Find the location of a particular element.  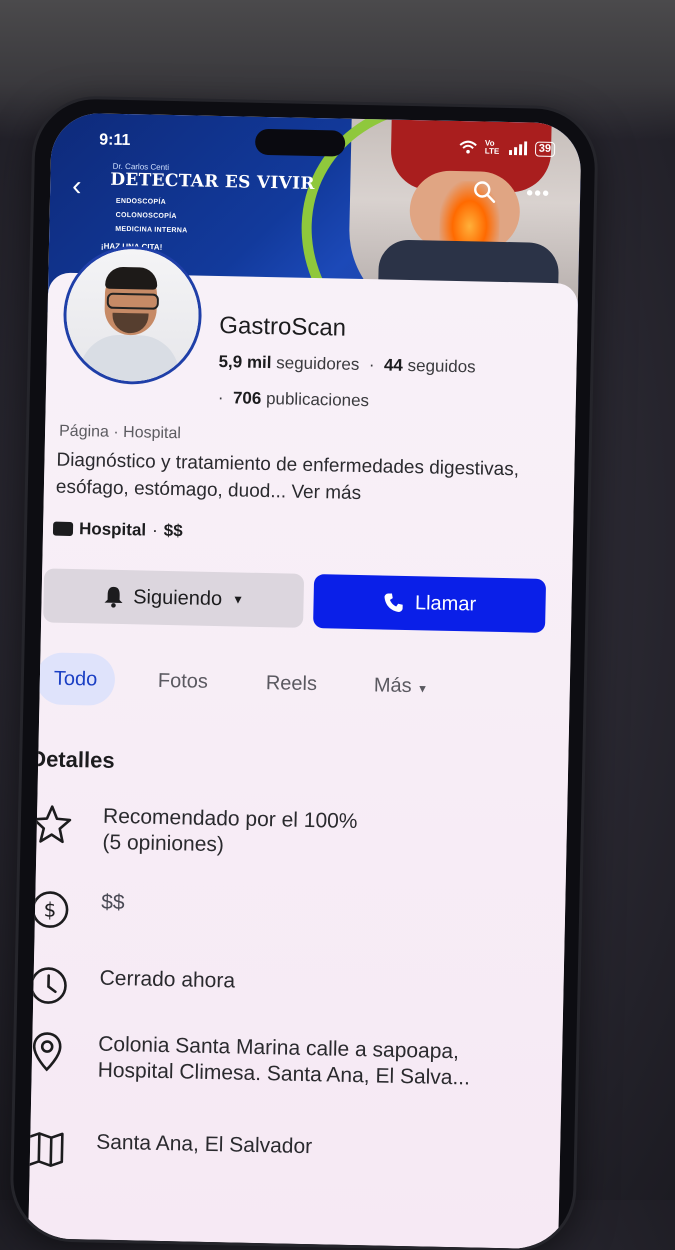

bell-icon is located at coordinates (113, 597).